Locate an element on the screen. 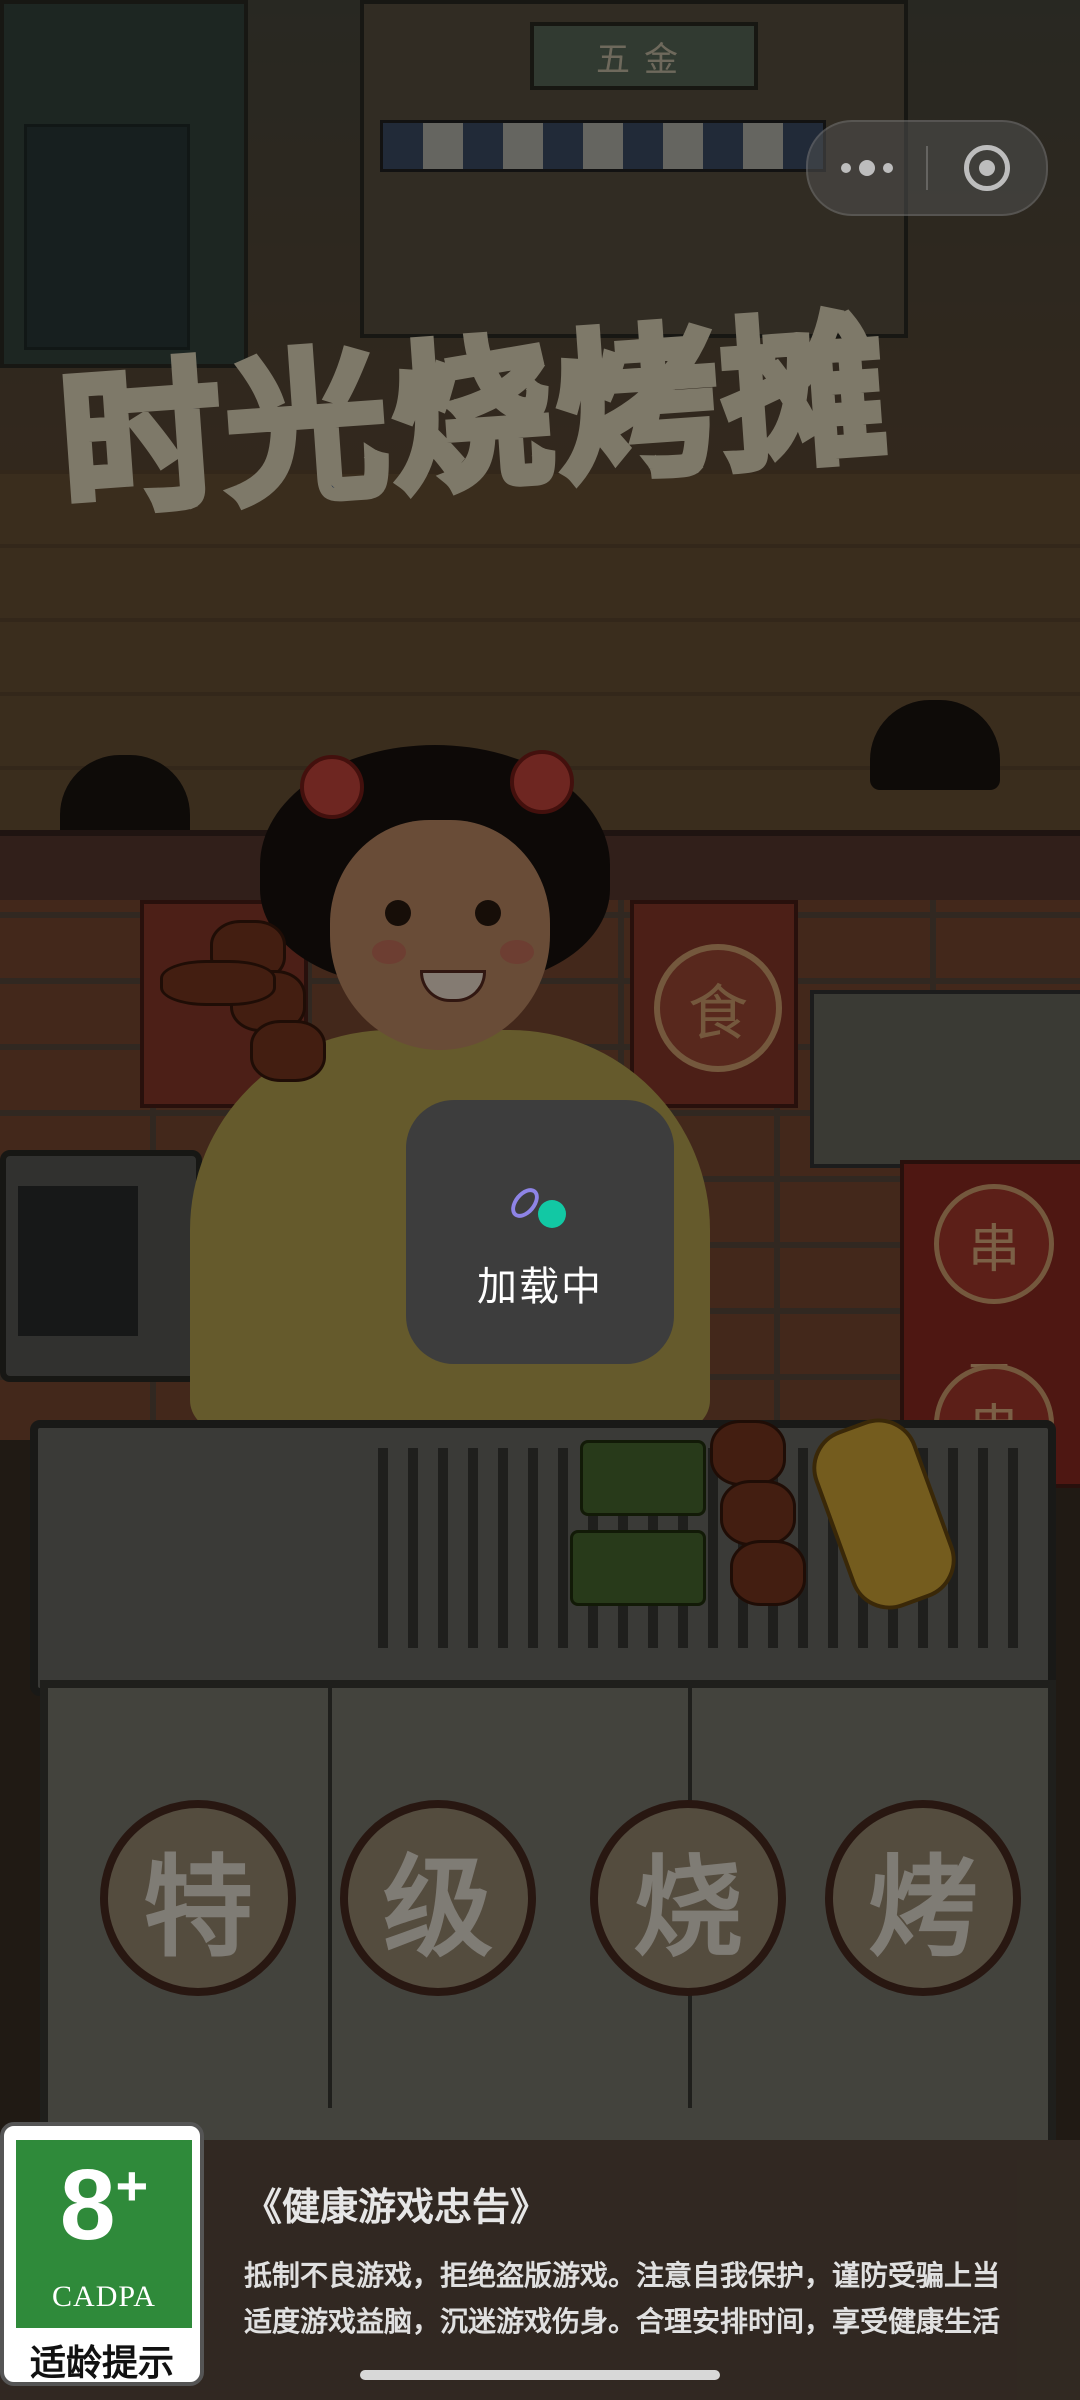  age-rating-badge: 8+ CADPA 适龄提示 is located at coordinates (102, 2254).